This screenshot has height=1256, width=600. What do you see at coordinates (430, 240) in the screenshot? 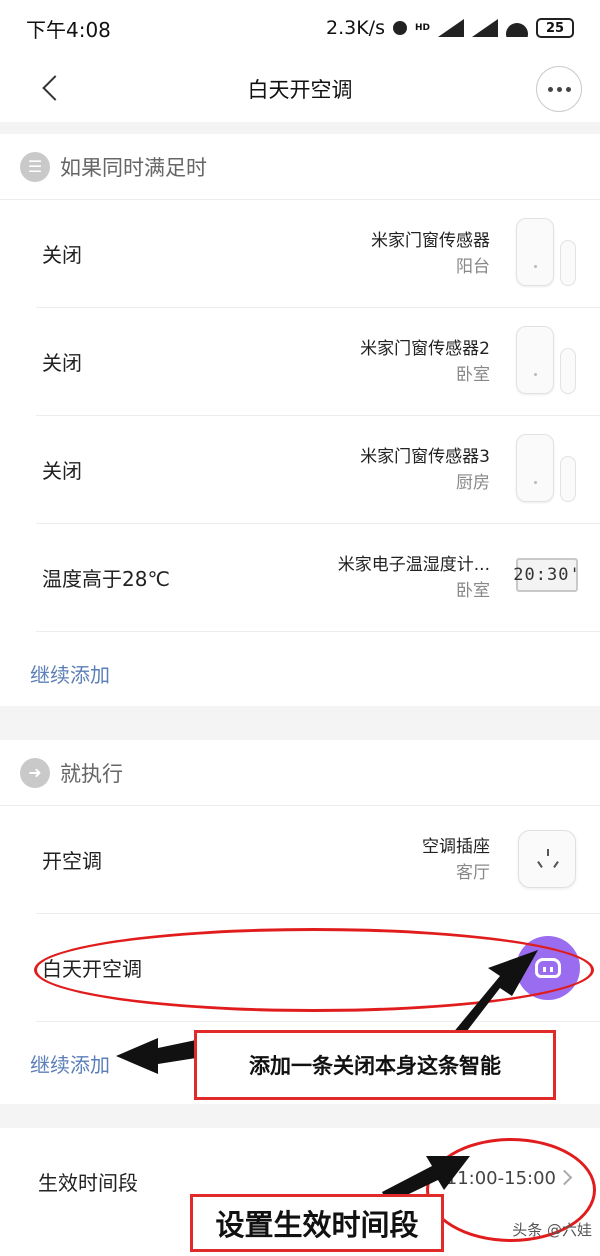
I see `device-name: 米家门窗传感器` at bounding box center [430, 240].